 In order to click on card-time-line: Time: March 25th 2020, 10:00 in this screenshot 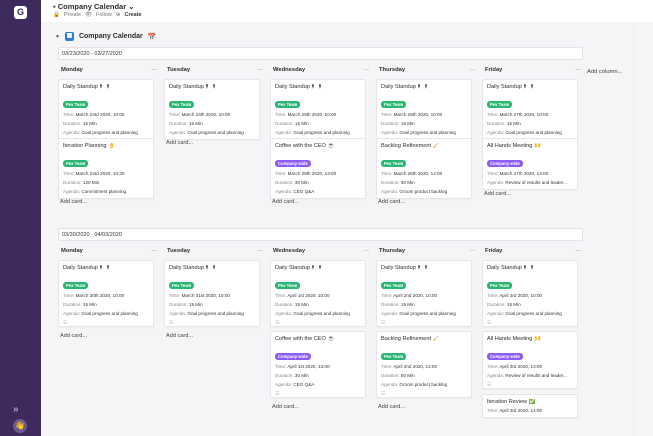, I will do `click(318, 114)`.